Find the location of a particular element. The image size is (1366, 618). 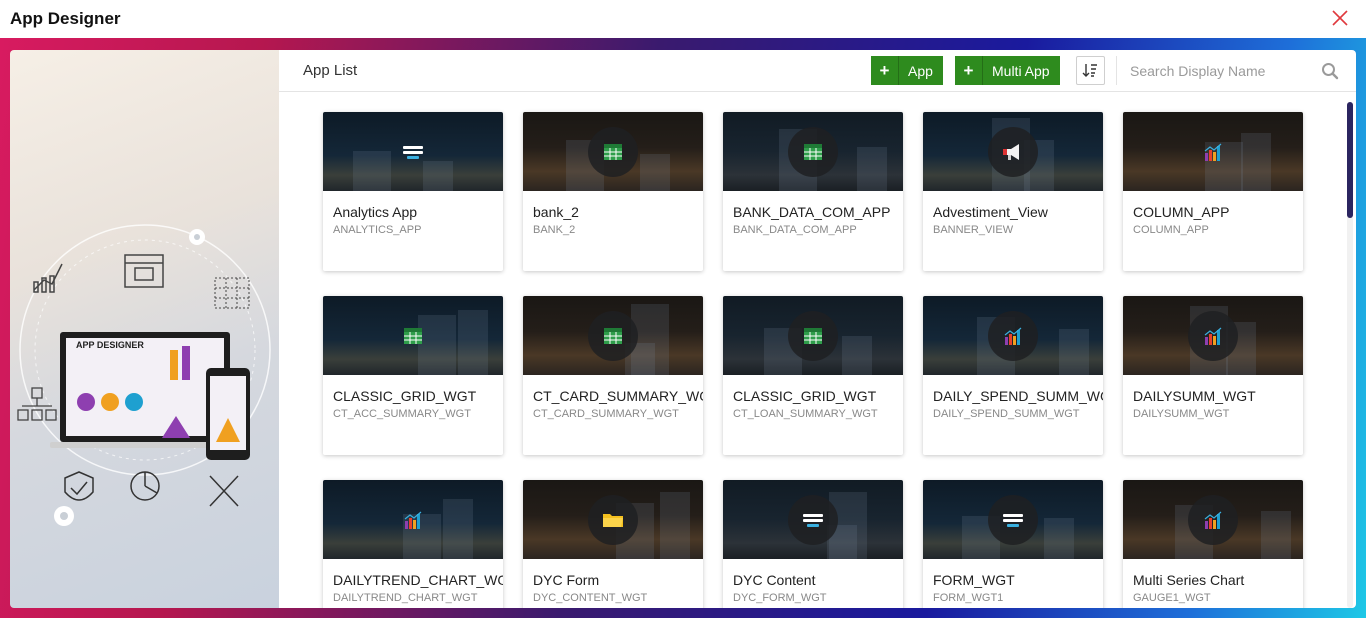

search-box is located at coordinates (1233, 70).